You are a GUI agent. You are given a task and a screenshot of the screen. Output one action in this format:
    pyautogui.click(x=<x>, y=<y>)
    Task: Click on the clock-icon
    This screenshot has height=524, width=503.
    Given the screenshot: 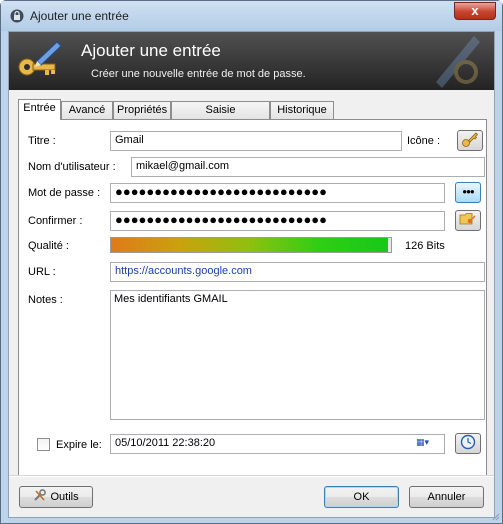 What is the action you would take?
    pyautogui.click(x=468, y=442)
    